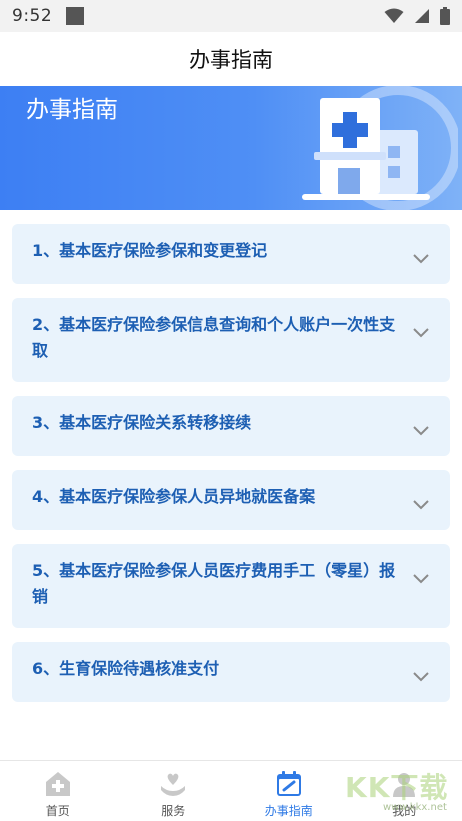 The width and height of the screenshot is (462, 821). Describe the element at coordinates (72, 110) in the screenshot. I see `banner-title: 办事指南` at that location.